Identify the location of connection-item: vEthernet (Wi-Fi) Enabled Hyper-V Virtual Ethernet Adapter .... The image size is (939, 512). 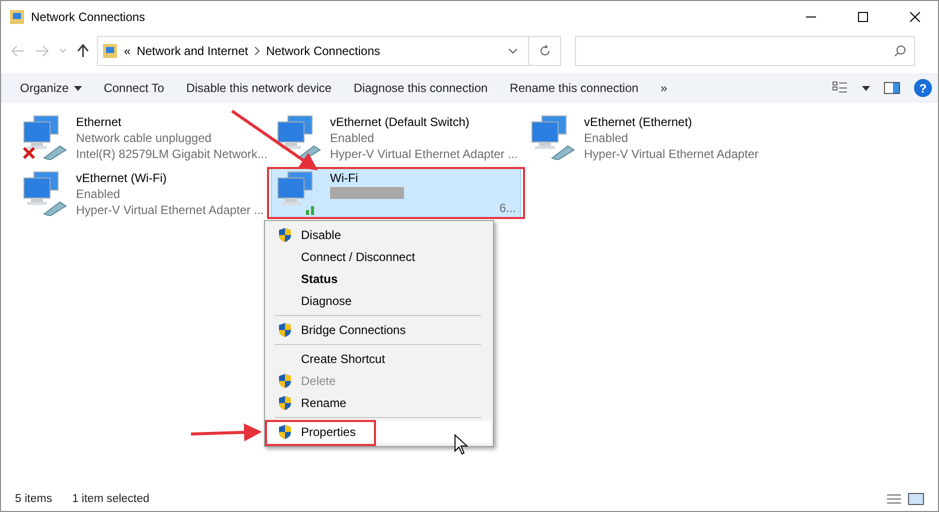
(142, 193).